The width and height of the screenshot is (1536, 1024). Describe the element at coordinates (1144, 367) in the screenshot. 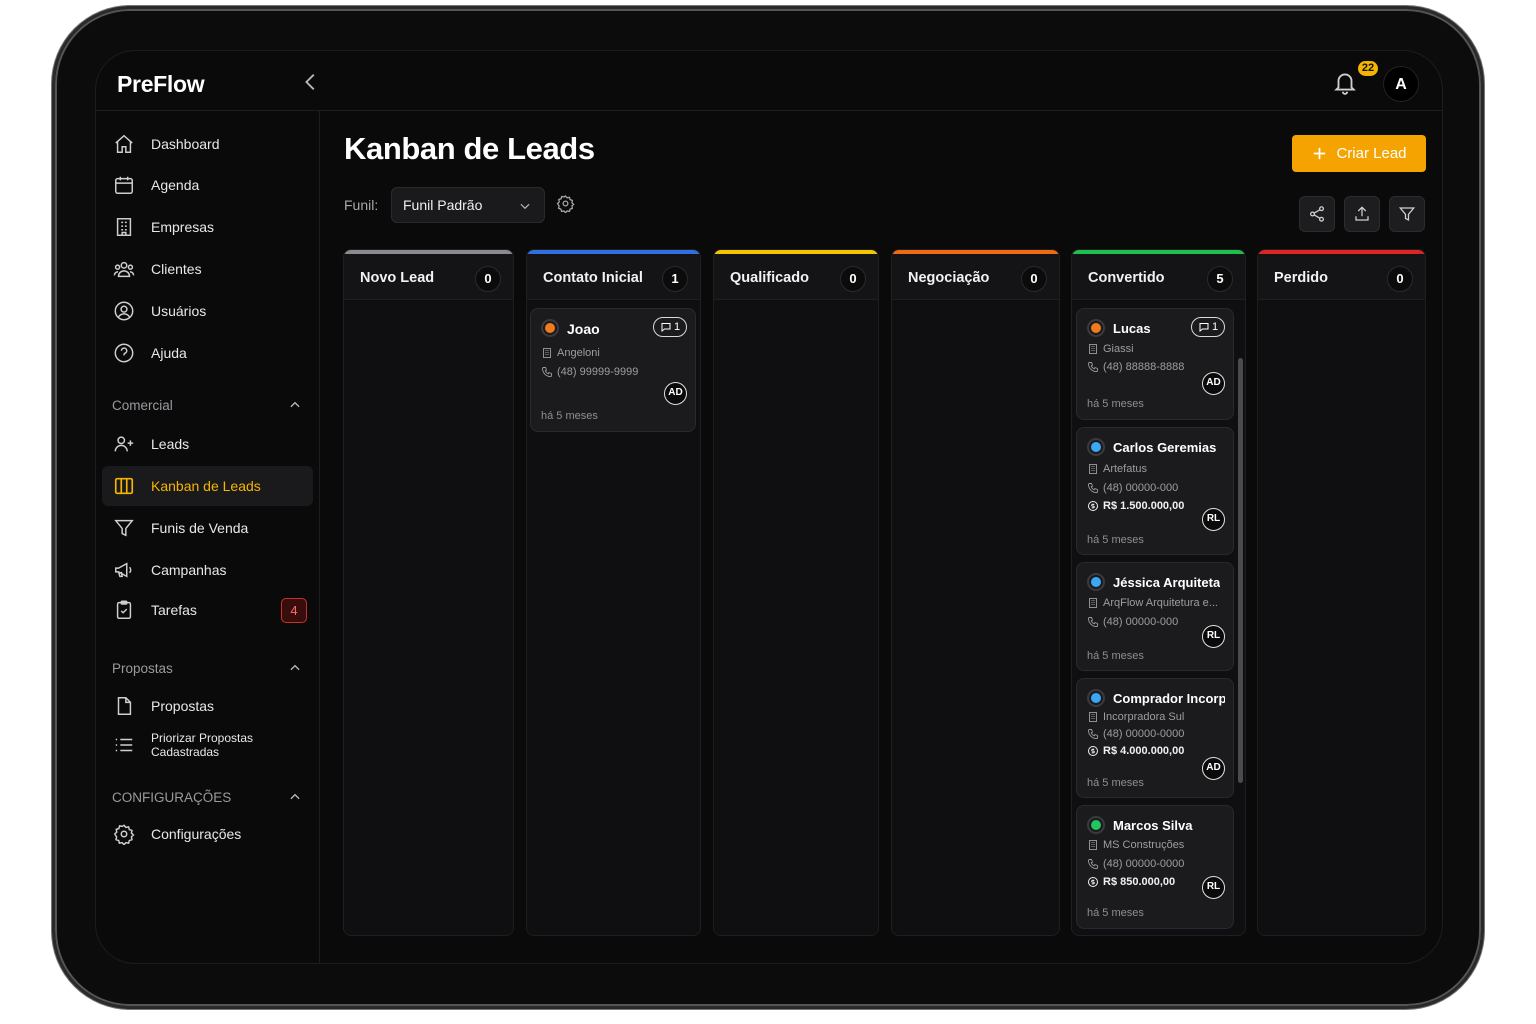

I see `lead-phone-text: (48) 88888-8888` at that location.